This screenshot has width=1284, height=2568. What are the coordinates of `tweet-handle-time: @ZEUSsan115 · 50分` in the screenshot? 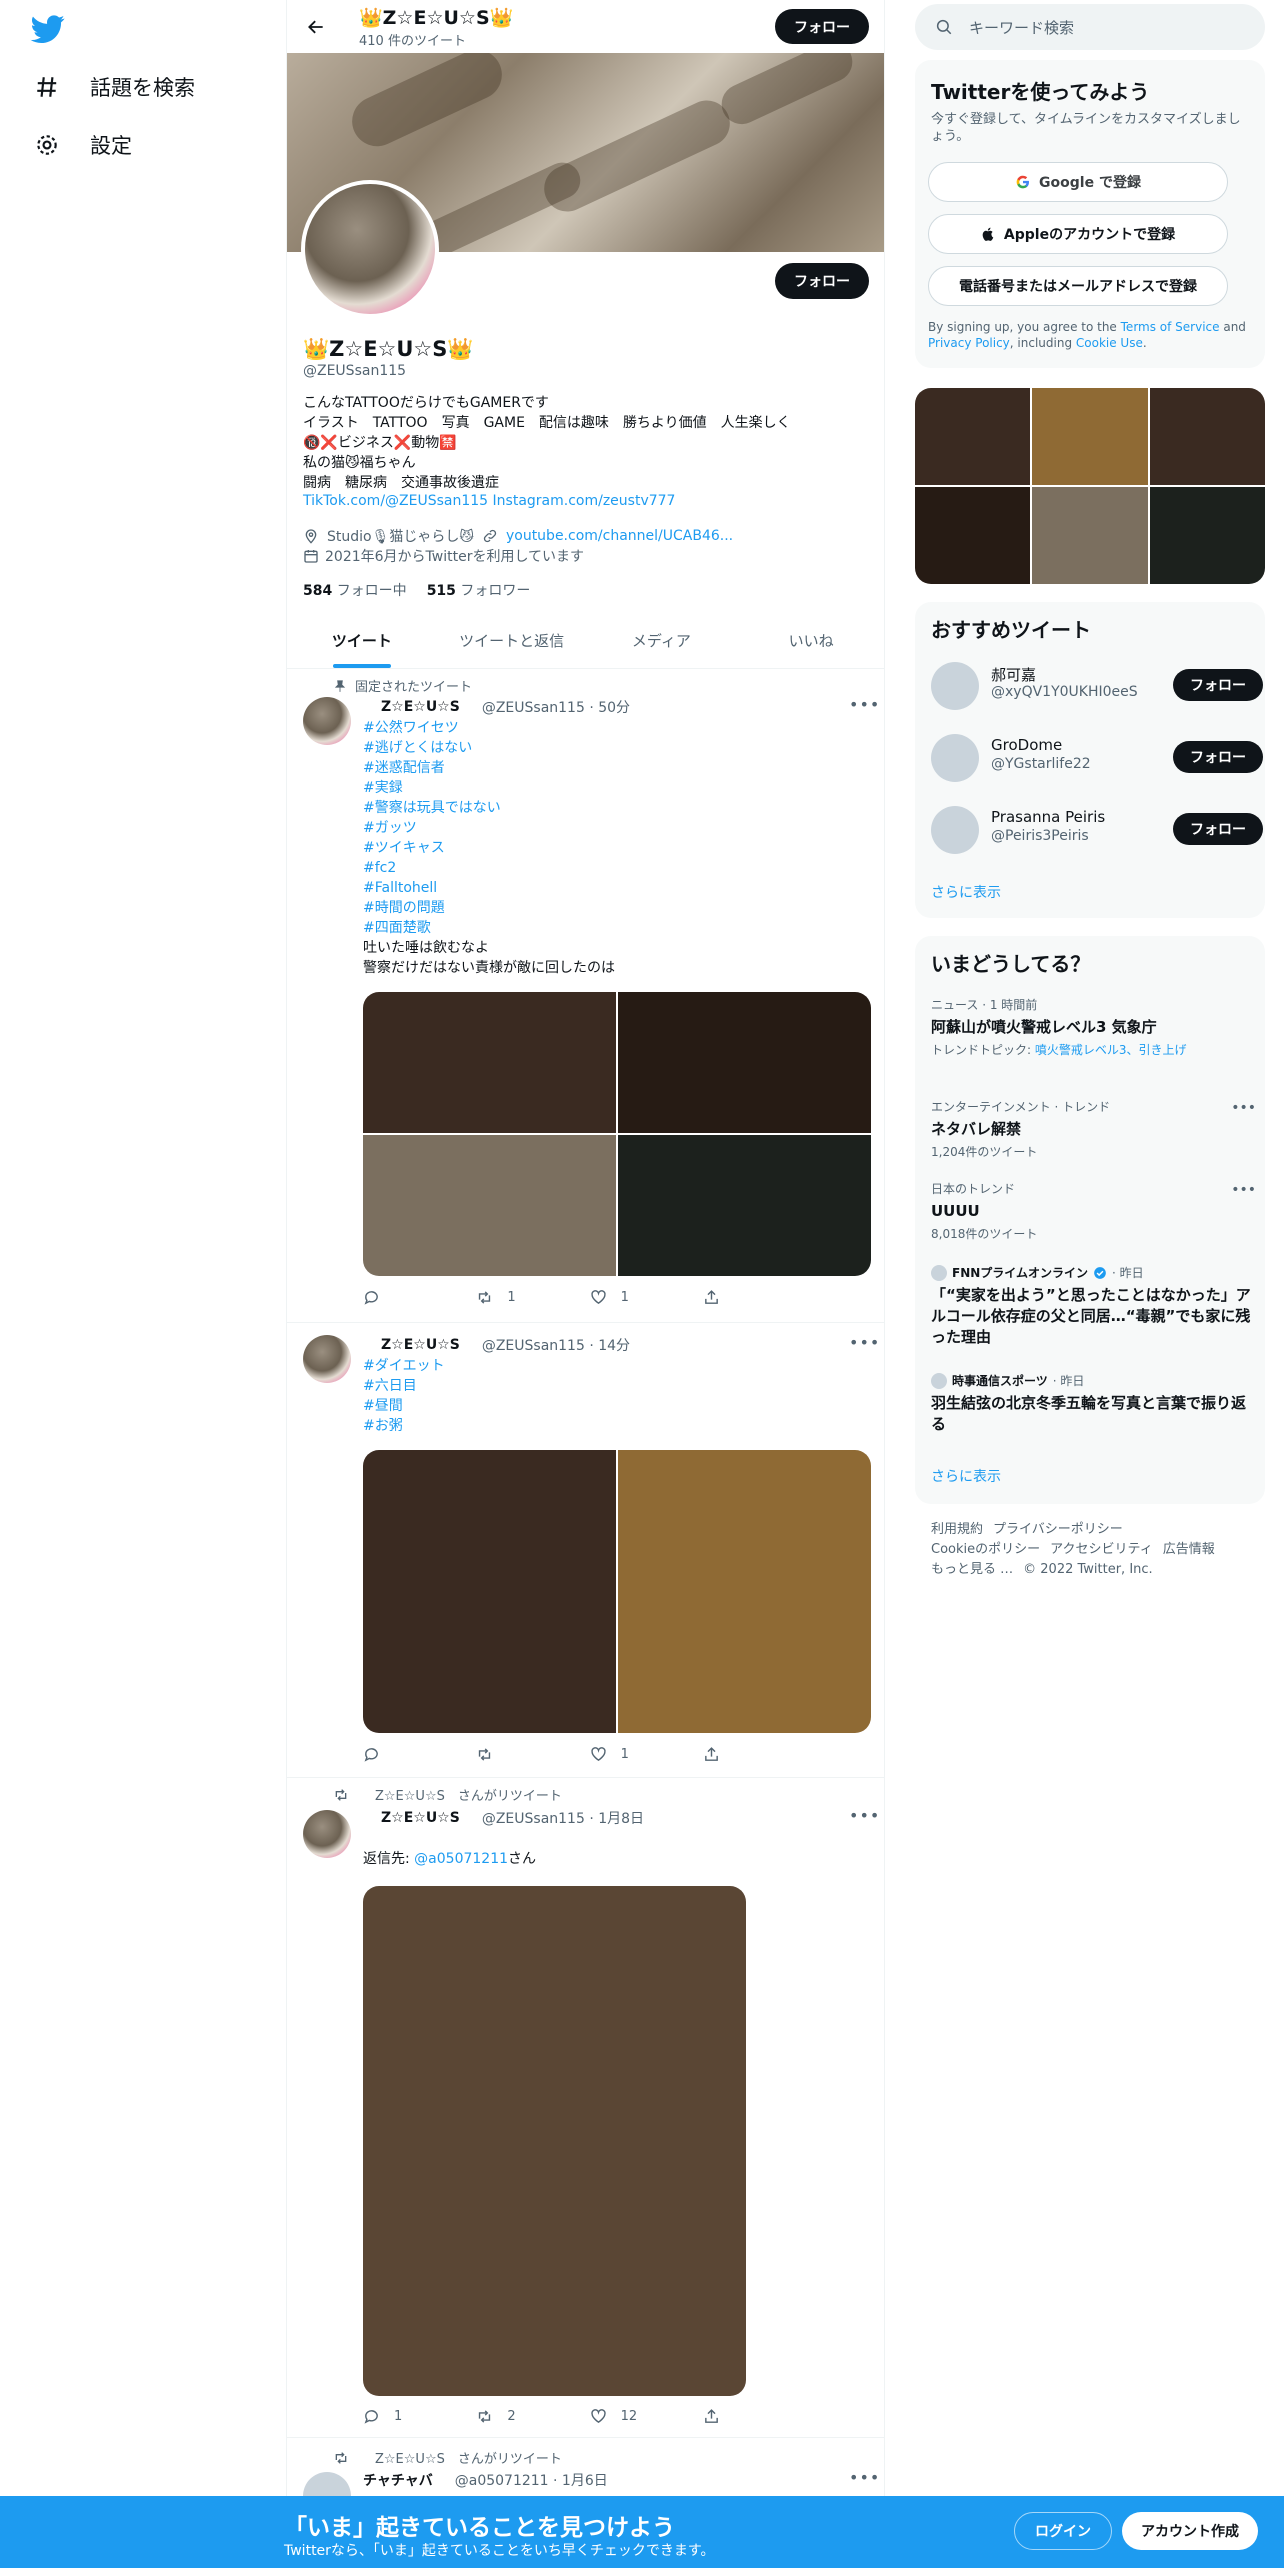 It's located at (556, 707).